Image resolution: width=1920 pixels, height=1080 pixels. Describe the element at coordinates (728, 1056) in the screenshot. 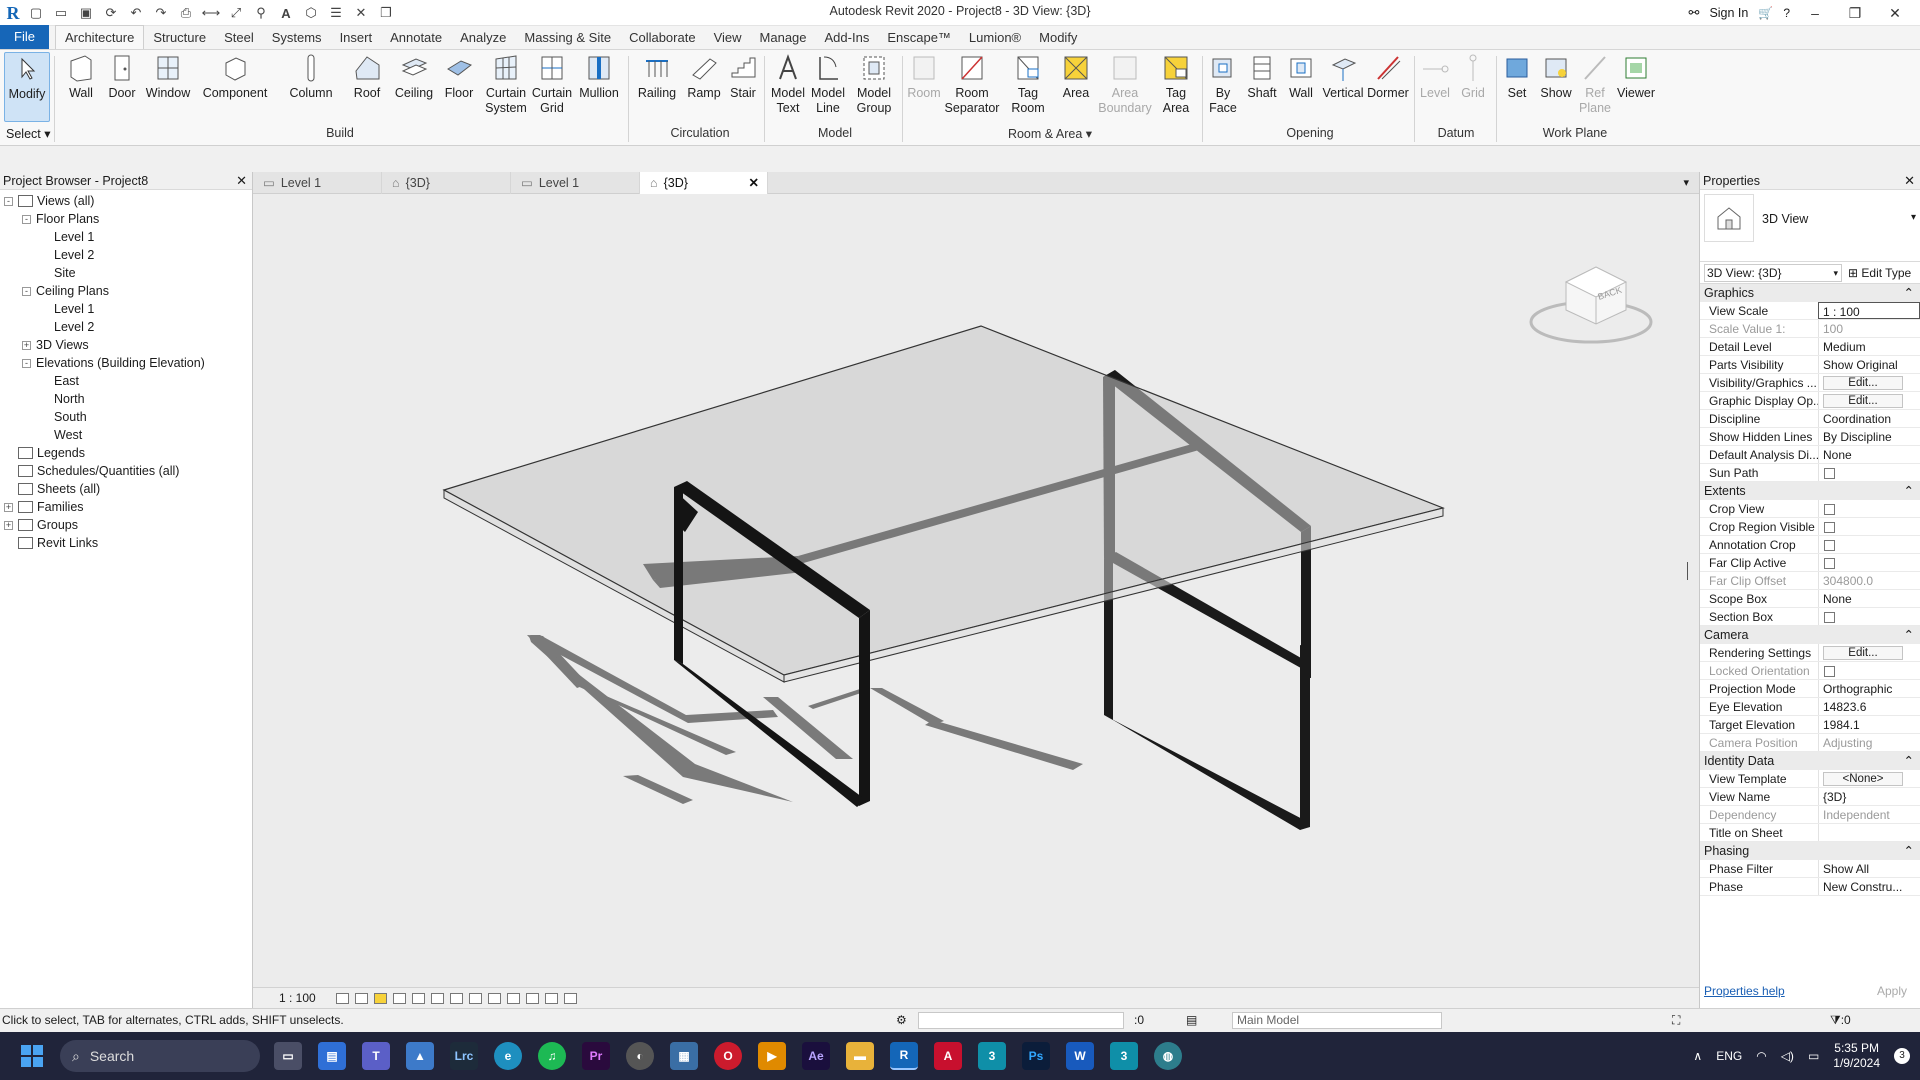

I see `opera-icon: O` at that location.